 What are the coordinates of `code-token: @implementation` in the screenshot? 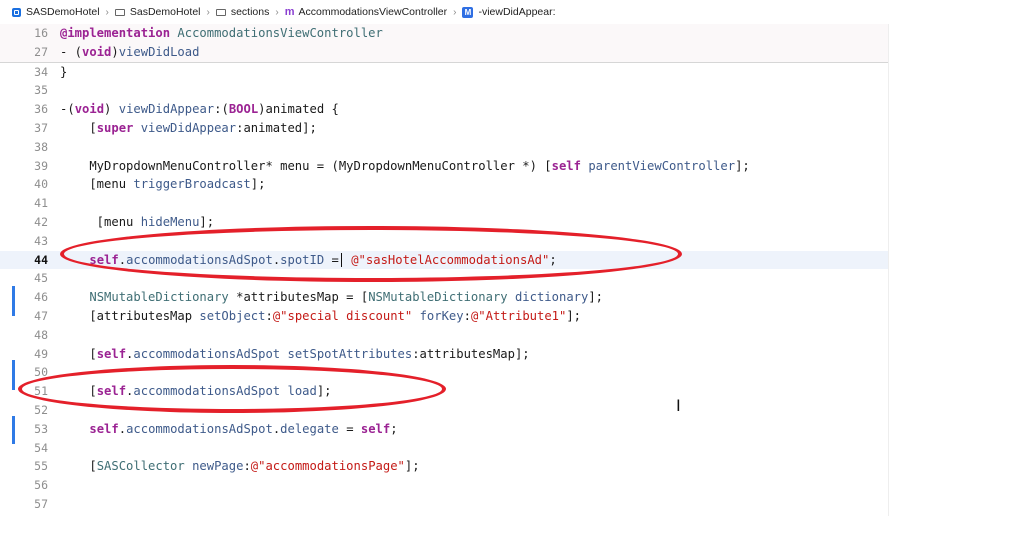 It's located at (115, 33).